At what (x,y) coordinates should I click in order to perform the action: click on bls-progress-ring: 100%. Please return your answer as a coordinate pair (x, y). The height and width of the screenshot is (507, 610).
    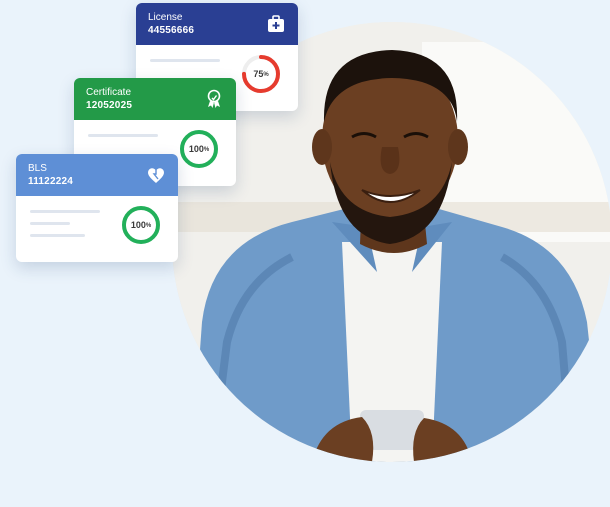
    Looking at the image, I should click on (141, 225).